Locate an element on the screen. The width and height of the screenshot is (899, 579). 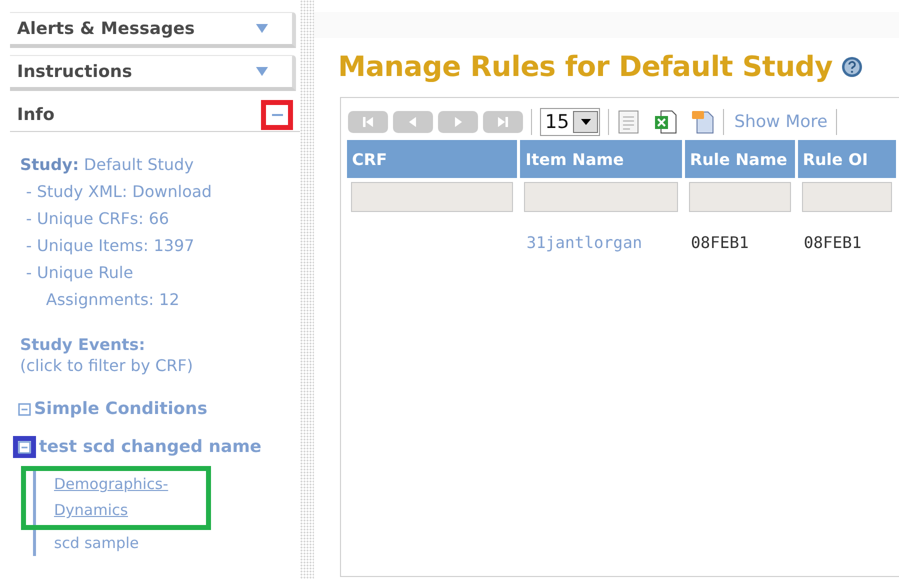
info-text: - Unique CRFs: 66 is located at coordinates (98, 219).